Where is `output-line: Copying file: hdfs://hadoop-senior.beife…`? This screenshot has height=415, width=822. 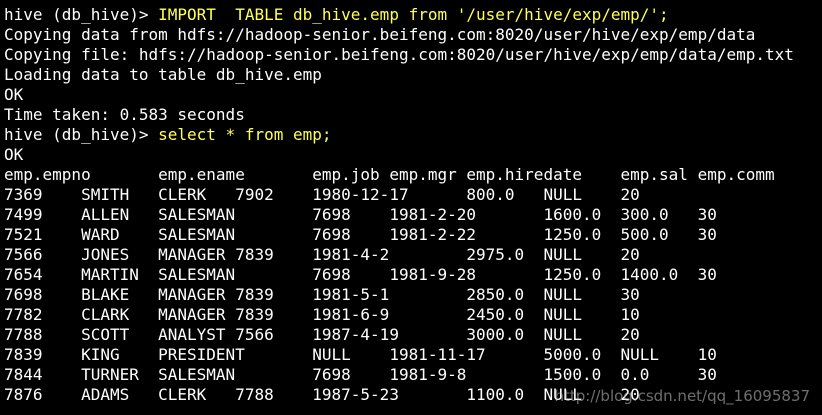 output-line: Copying file: hdfs://hadoop-senior.beife… is located at coordinates (399, 54).